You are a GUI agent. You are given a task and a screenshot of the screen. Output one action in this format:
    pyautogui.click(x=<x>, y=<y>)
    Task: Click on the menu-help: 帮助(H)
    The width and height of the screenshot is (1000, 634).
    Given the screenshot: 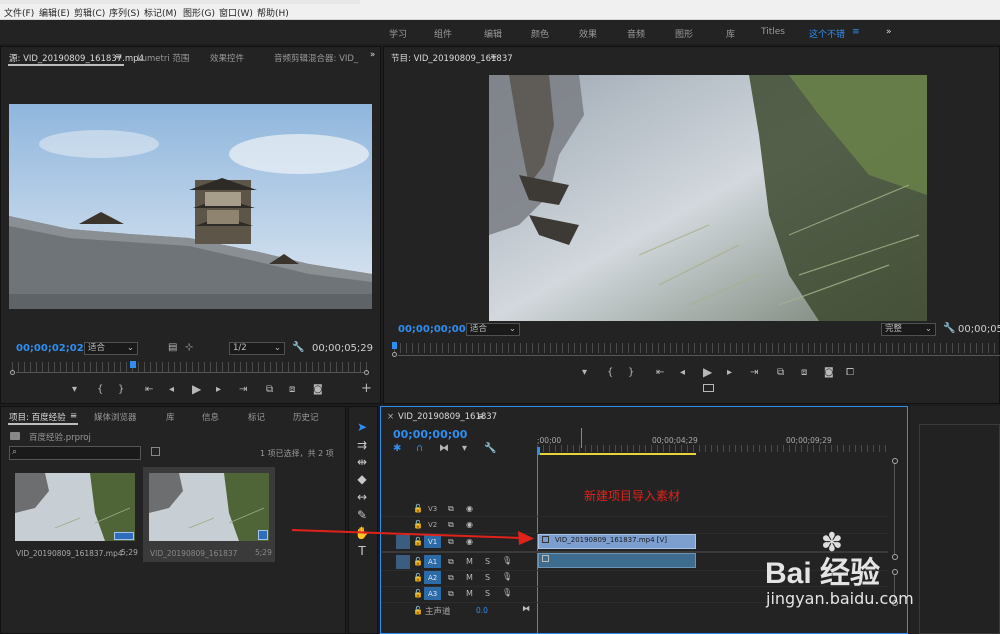 What is the action you would take?
    pyautogui.click(x=273, y=12)
    